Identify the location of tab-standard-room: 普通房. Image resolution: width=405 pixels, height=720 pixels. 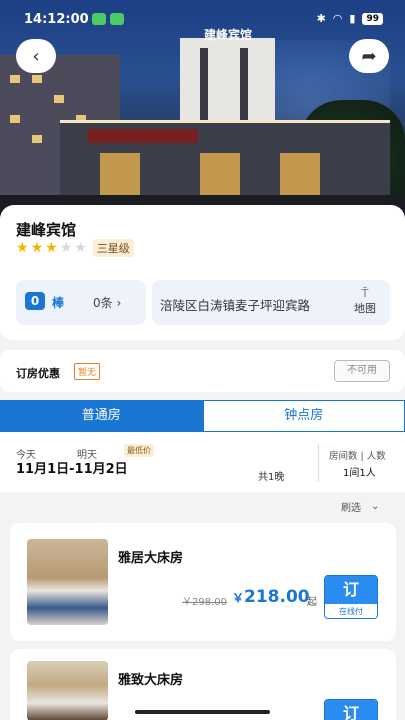
(101, 416).